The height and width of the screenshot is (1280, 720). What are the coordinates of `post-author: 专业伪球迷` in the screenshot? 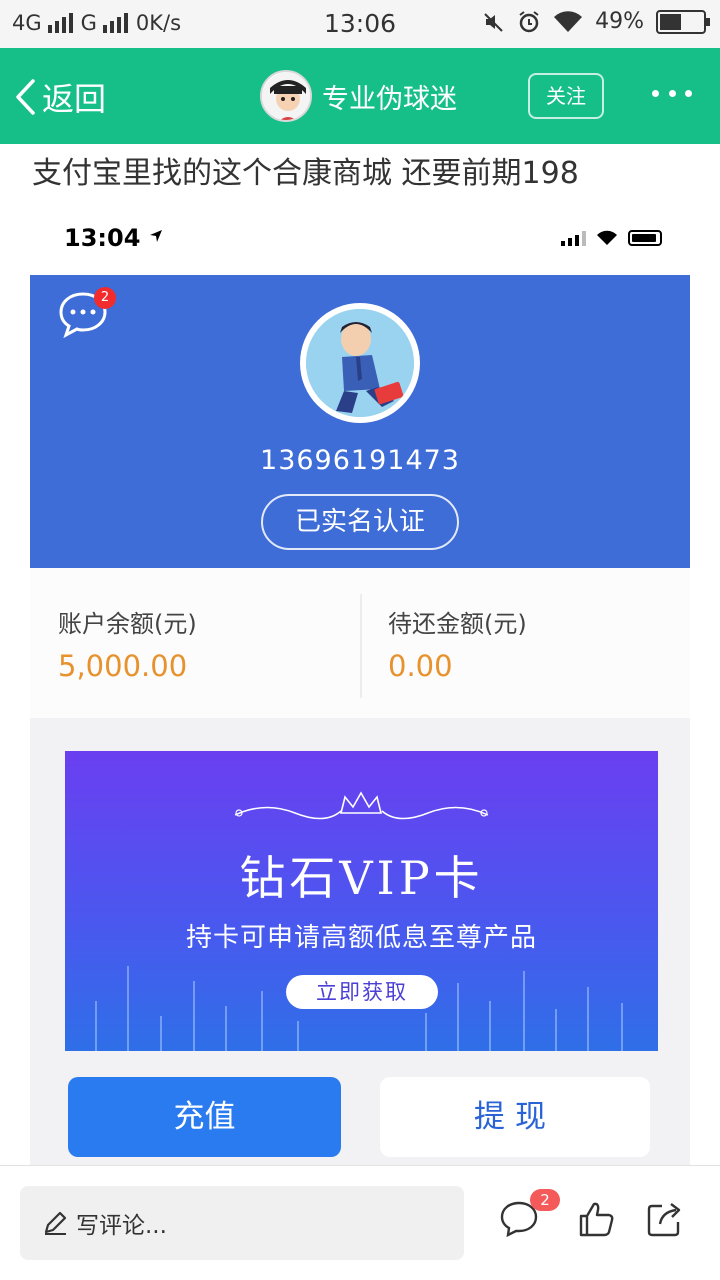 It's located at (358, 96).